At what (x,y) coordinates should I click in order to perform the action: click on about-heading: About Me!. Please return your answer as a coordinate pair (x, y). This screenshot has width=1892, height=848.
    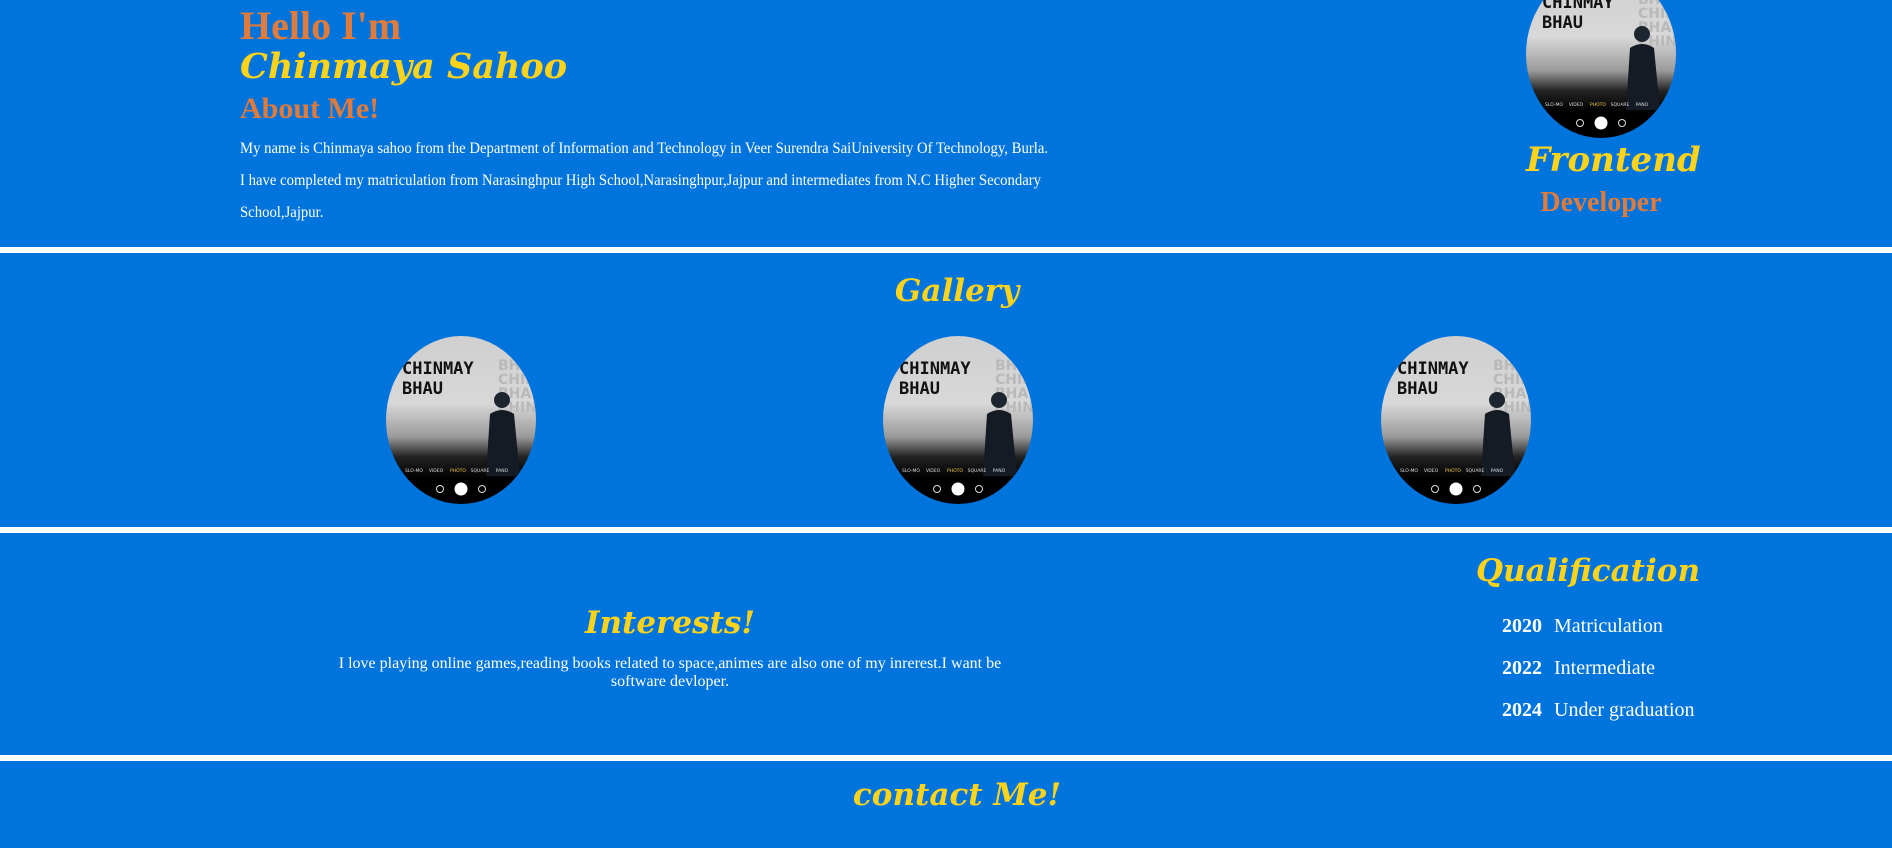
    Looking at the image, I should click on (310, 108).